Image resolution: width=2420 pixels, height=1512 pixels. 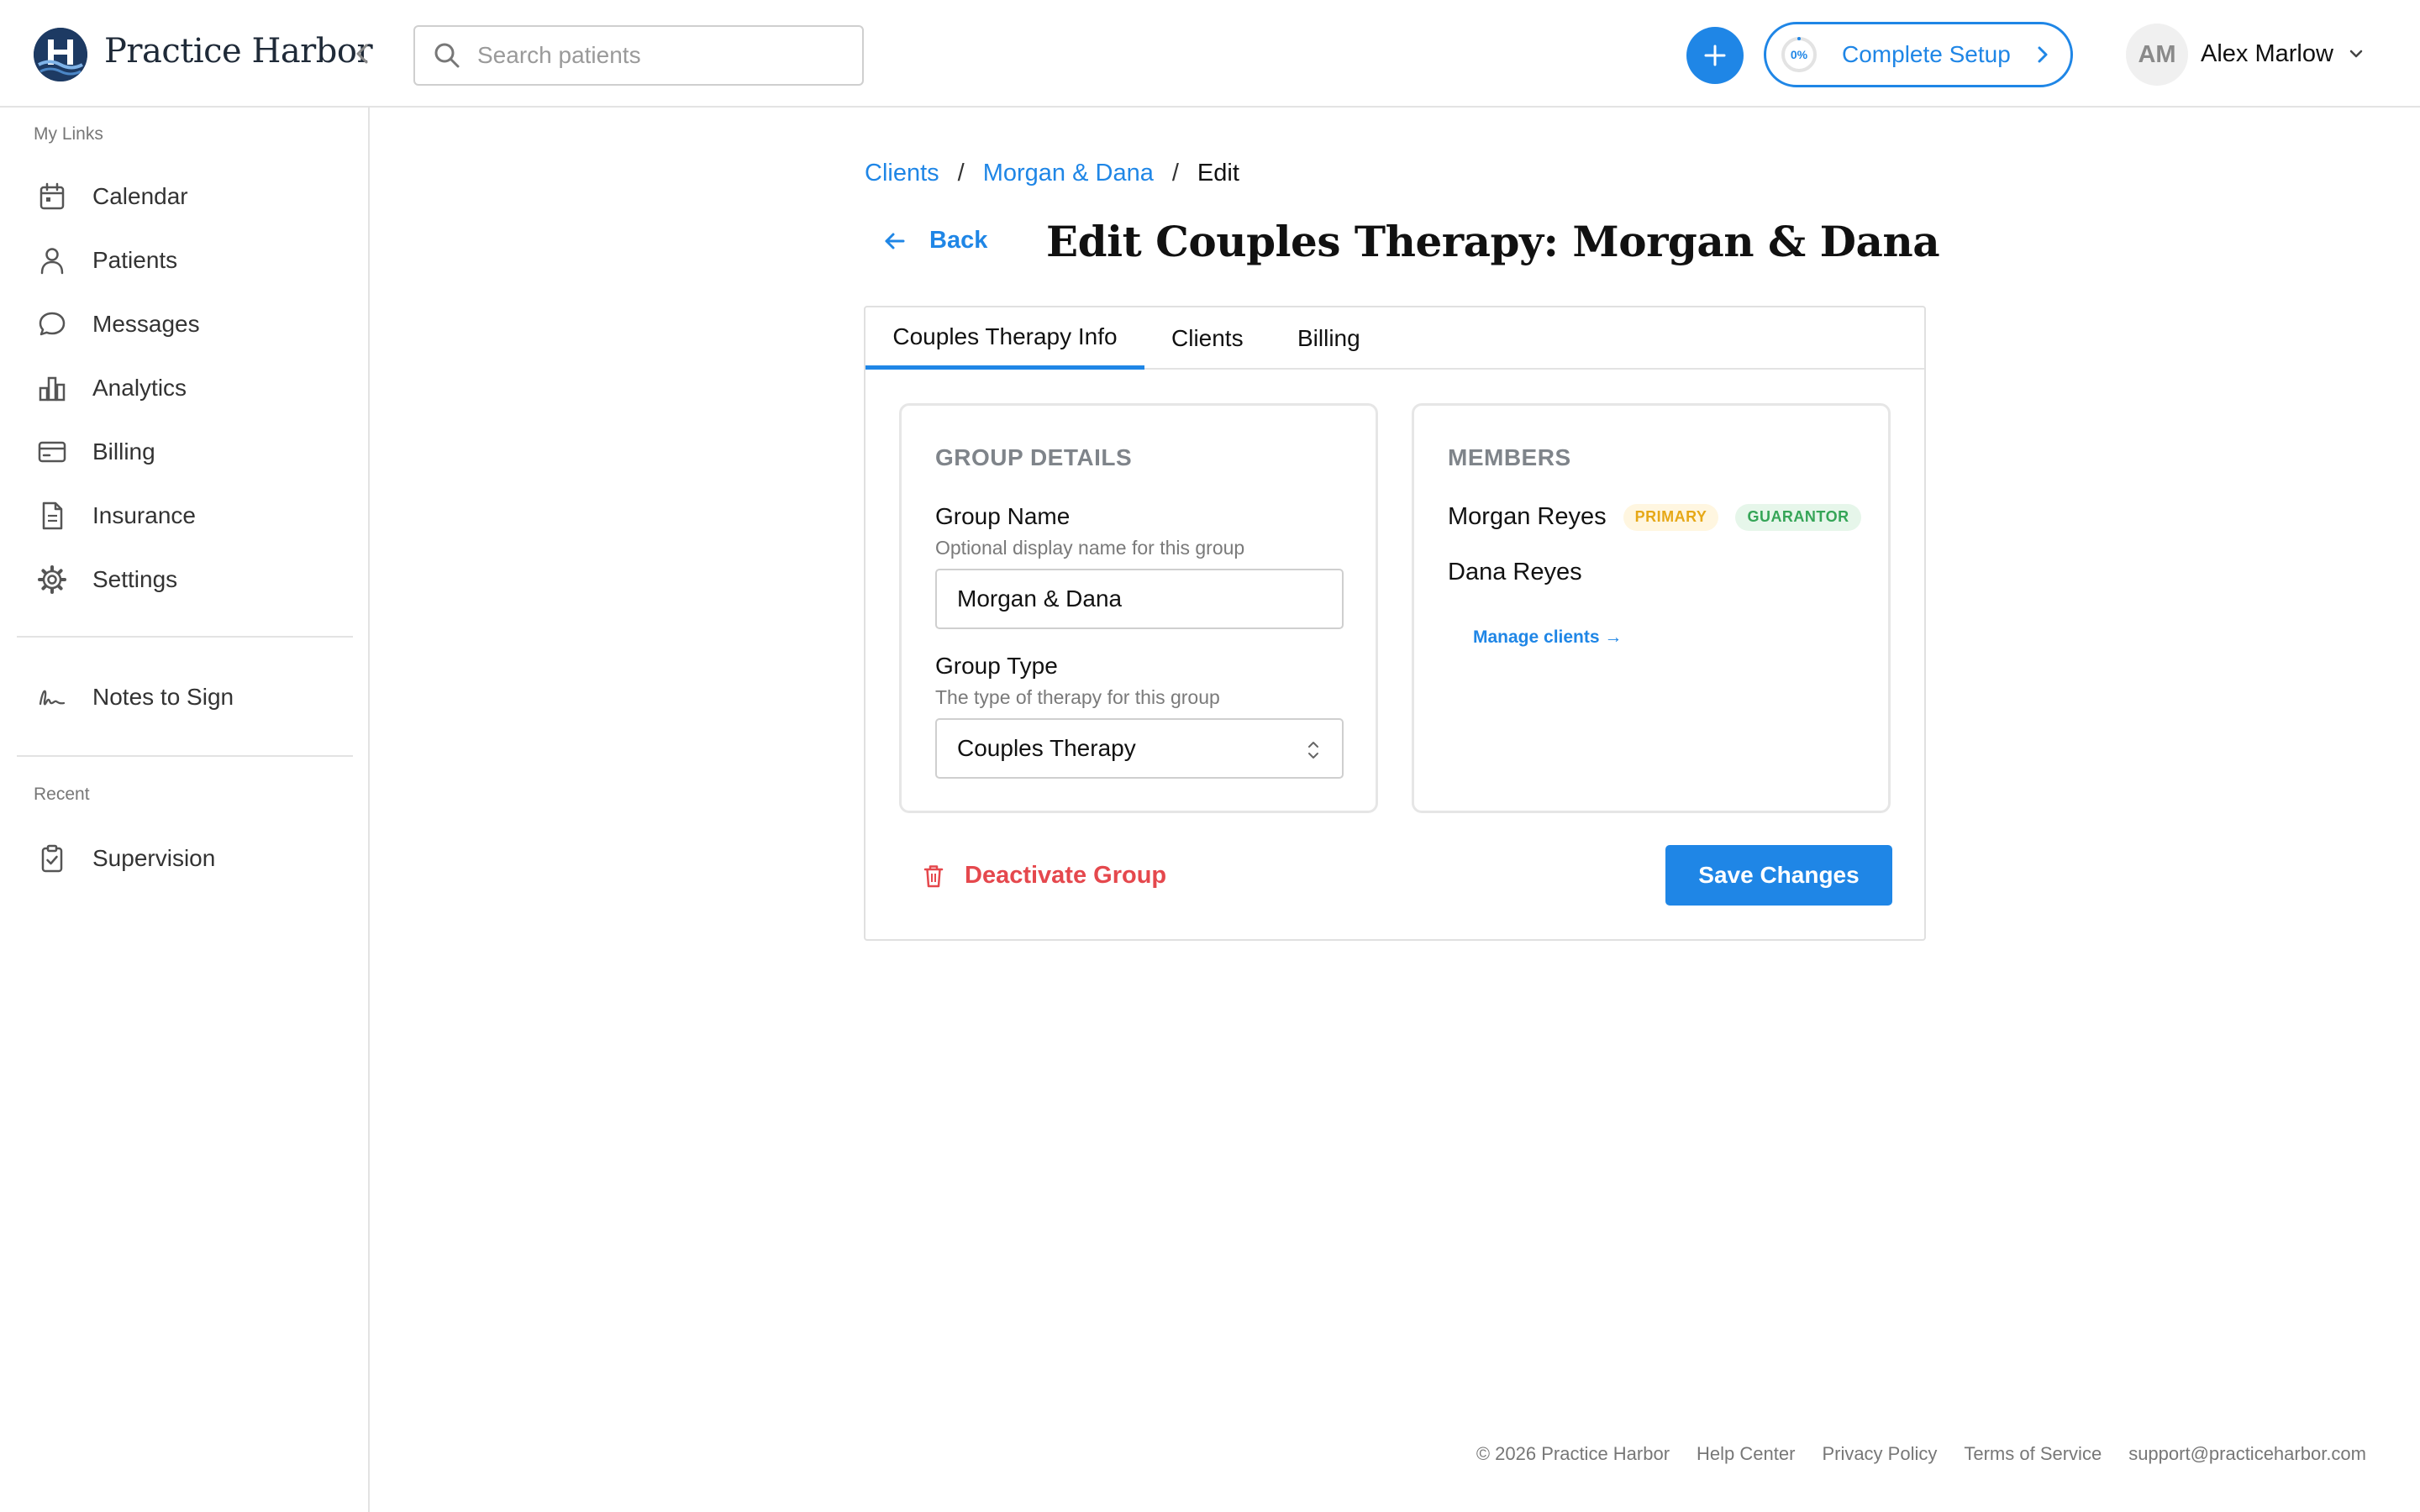 What do you see at coordinates (2247, 1454) in the screenshot?
I see `footer-link-support-email: support@practiceharbor.com` at bounding box center [2247, 1454].